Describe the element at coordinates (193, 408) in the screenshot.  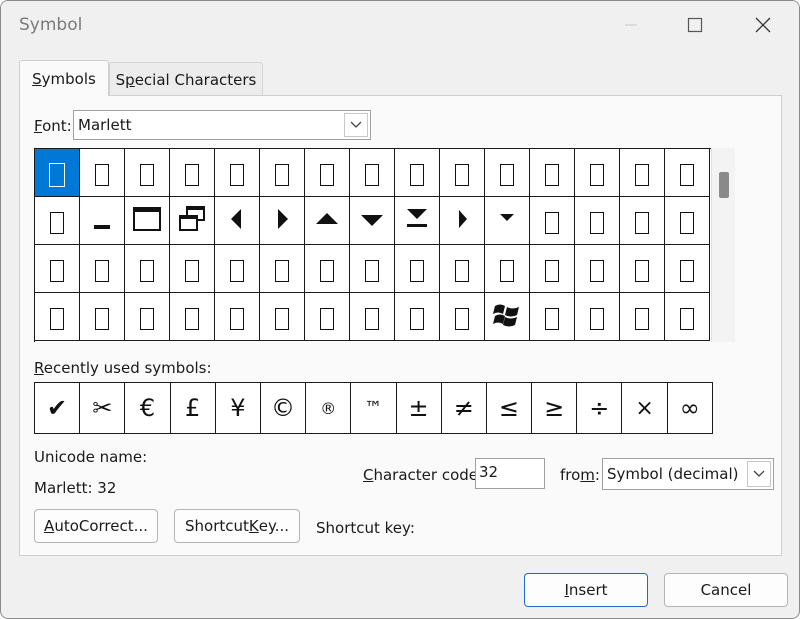
I see `recent-symbol-cell: £` at that location.